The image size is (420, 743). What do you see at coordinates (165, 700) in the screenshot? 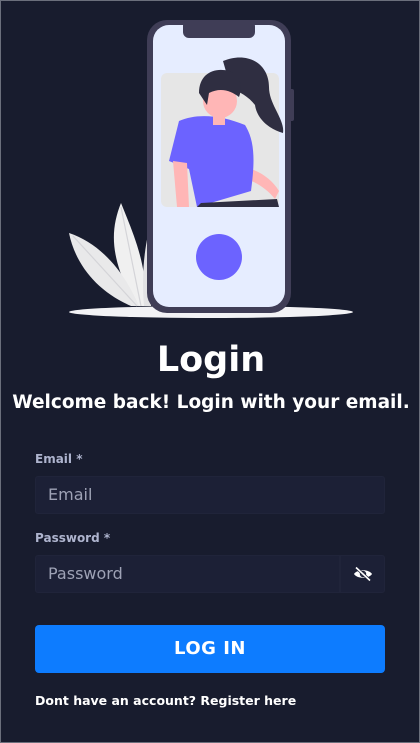
I see `register-link: Dont have an account? Register here` at bounding box center [165, 700].